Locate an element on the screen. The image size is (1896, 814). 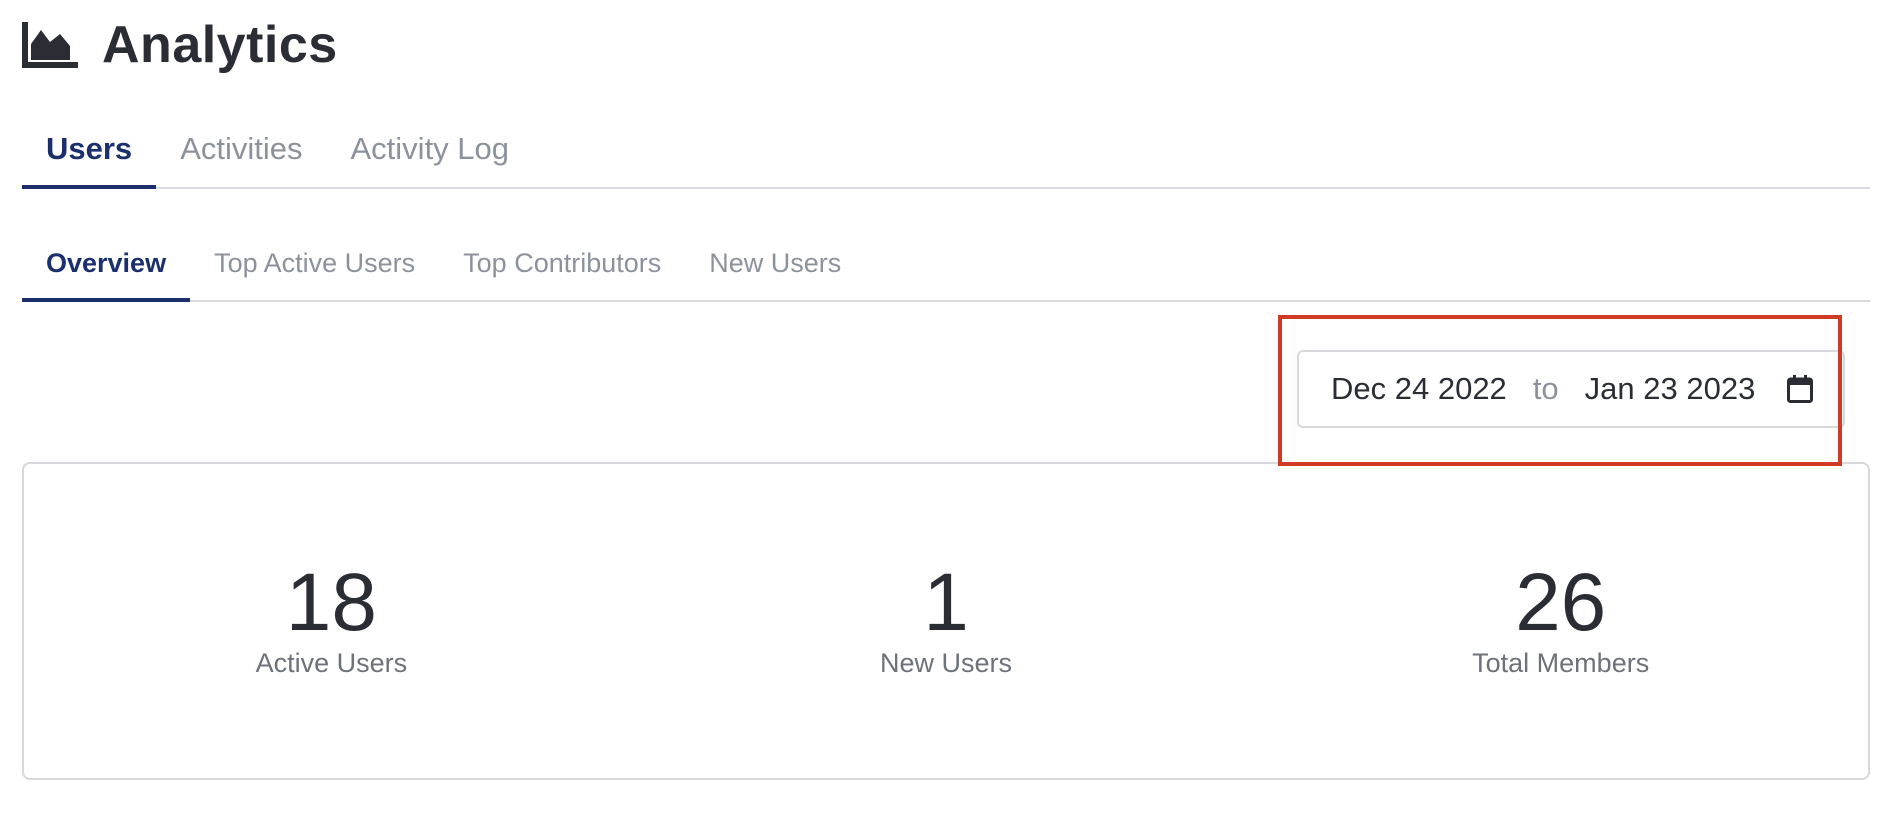
stat-label: Total Members is located at coordinates (1561, 663).